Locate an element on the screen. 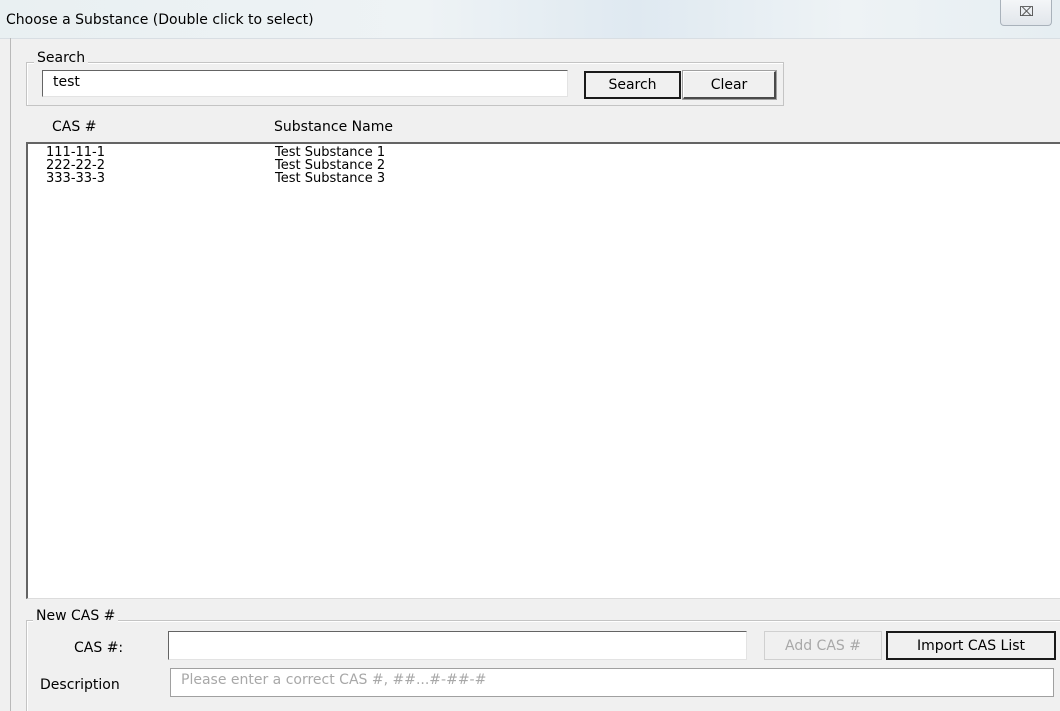  description-label: Description is located at coordinates (80, 685).